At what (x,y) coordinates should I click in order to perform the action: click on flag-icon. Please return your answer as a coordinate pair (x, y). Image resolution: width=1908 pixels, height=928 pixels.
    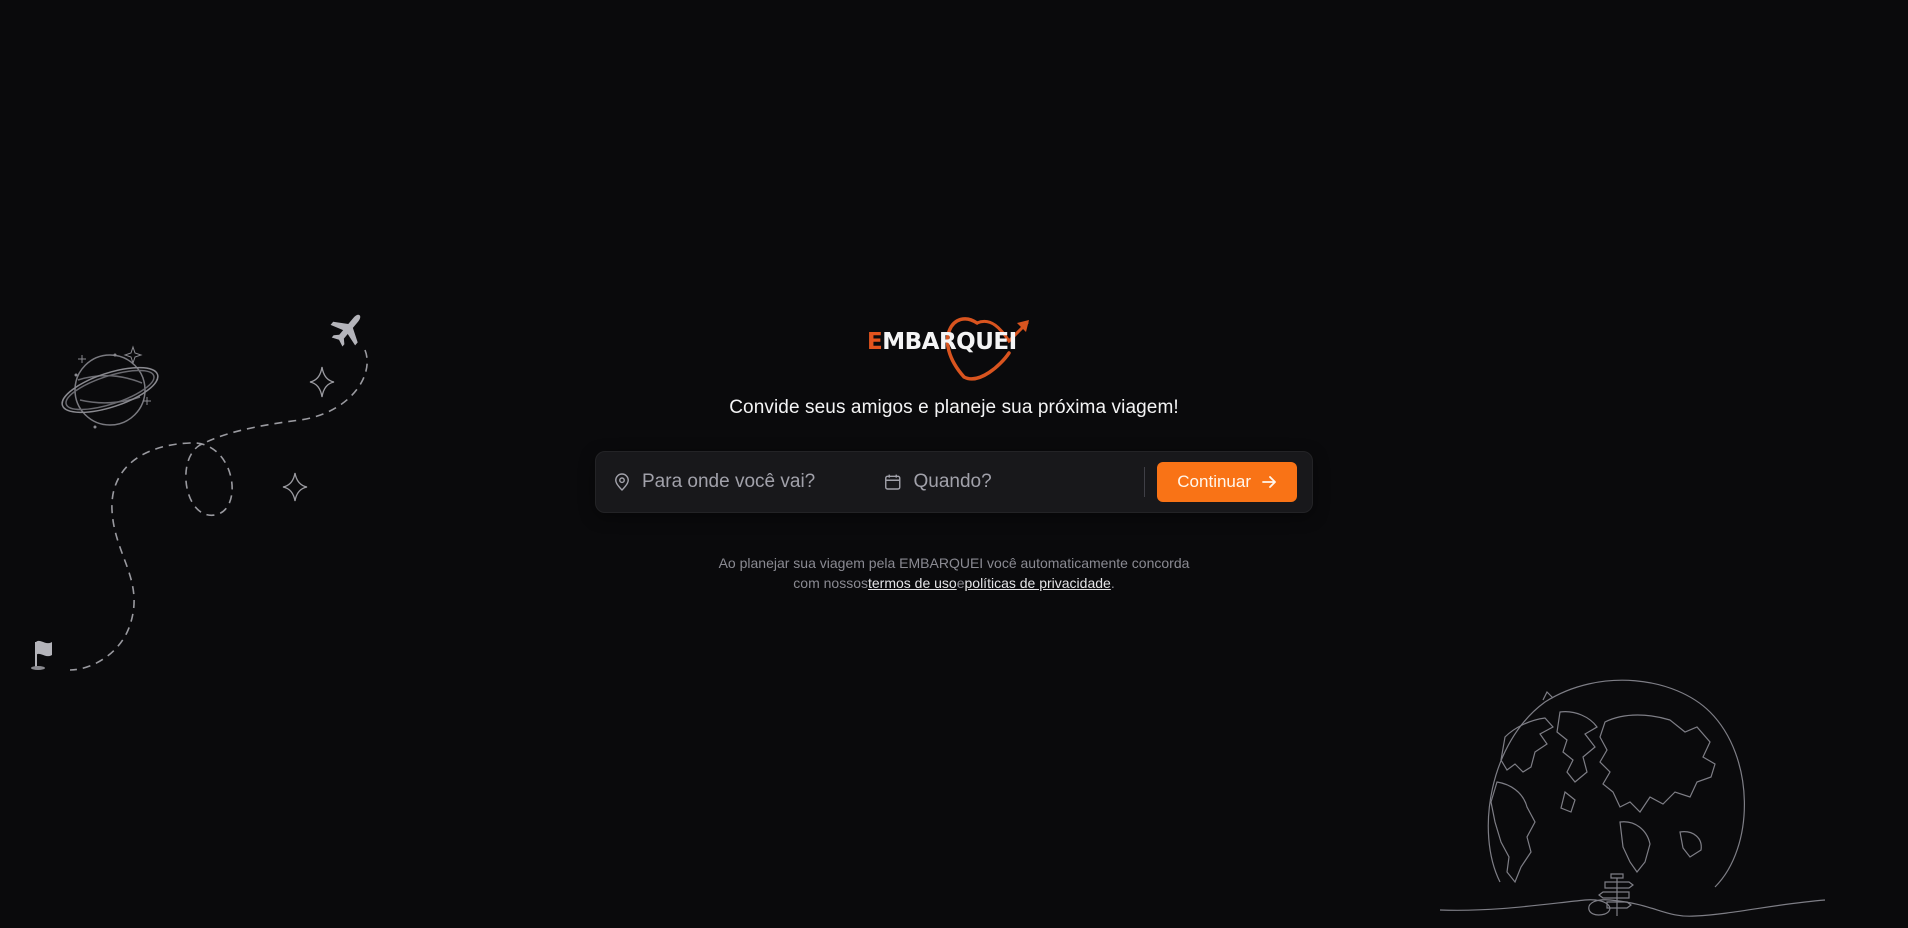
    Looking at the image, I should click on (41, 655).